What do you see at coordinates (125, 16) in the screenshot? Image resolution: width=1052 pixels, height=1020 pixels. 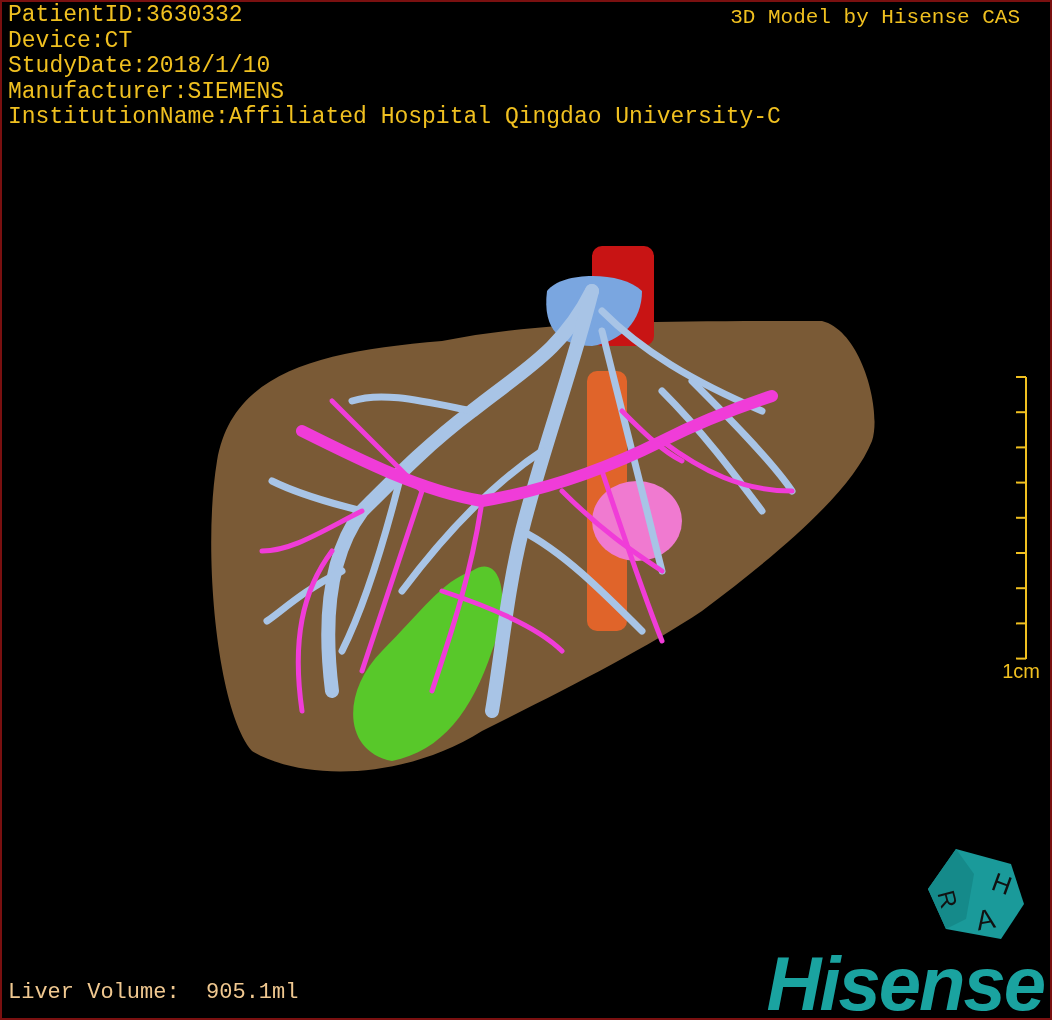 I see `info-text: PatientID:3630332` at bounding box center [125, 16].